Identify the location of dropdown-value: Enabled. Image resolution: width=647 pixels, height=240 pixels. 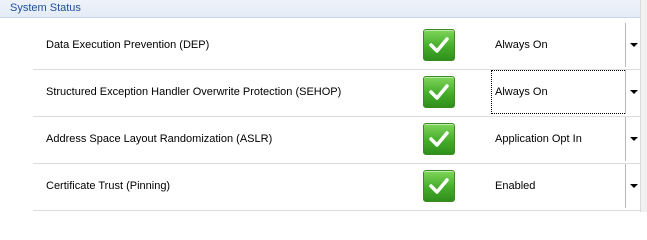
(515, 186).